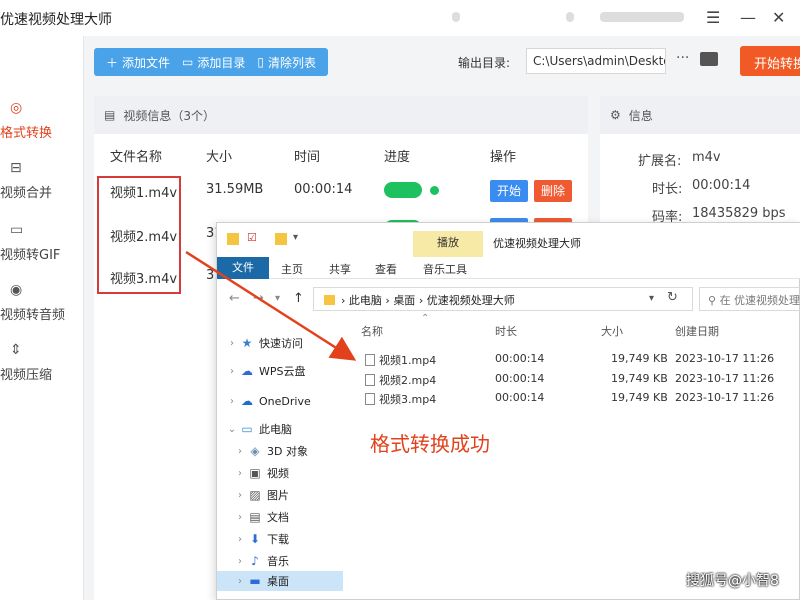 Image resolution: width=800 pixels, height=600 pixels. What do you see at coordinates (144, 193) in the screenshot?
I see `file-name: 视频1.m4v` at bounding box center [144, 193].